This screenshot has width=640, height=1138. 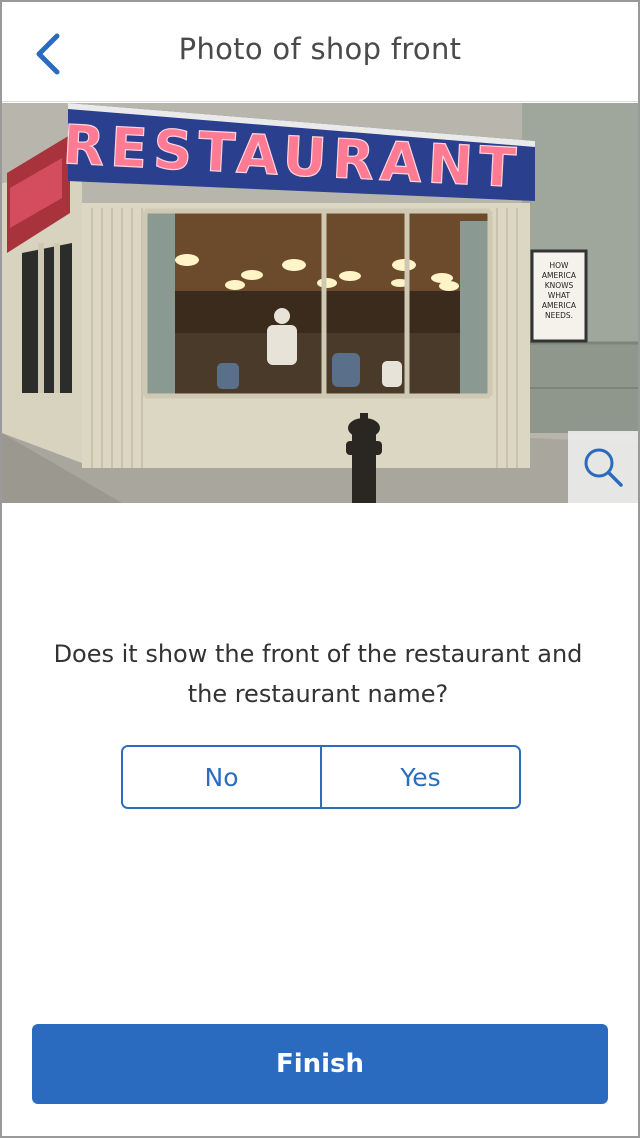 I want to click on page-title: Photo of shop front, so click(x=320, y=49).